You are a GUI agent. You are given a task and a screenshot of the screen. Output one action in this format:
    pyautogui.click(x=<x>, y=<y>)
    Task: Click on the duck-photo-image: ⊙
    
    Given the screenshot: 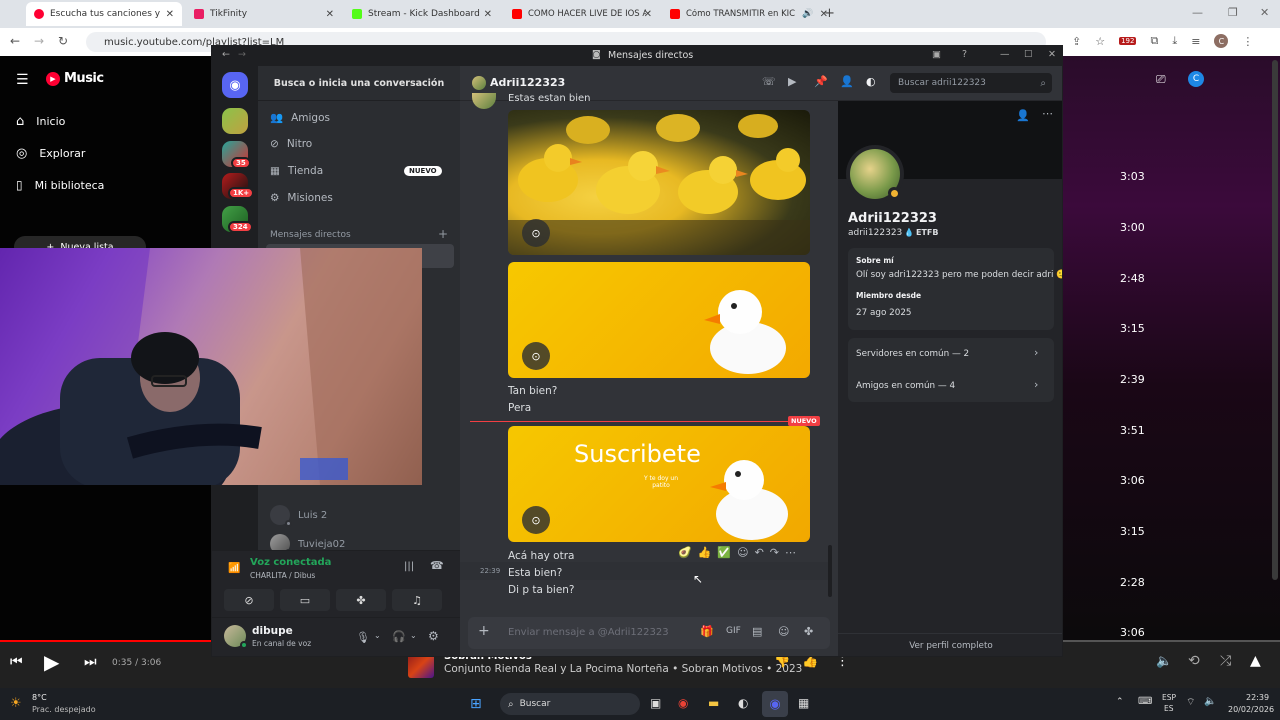 What is the action you would take?
    pyautogui.click(x=659, y=182)
    